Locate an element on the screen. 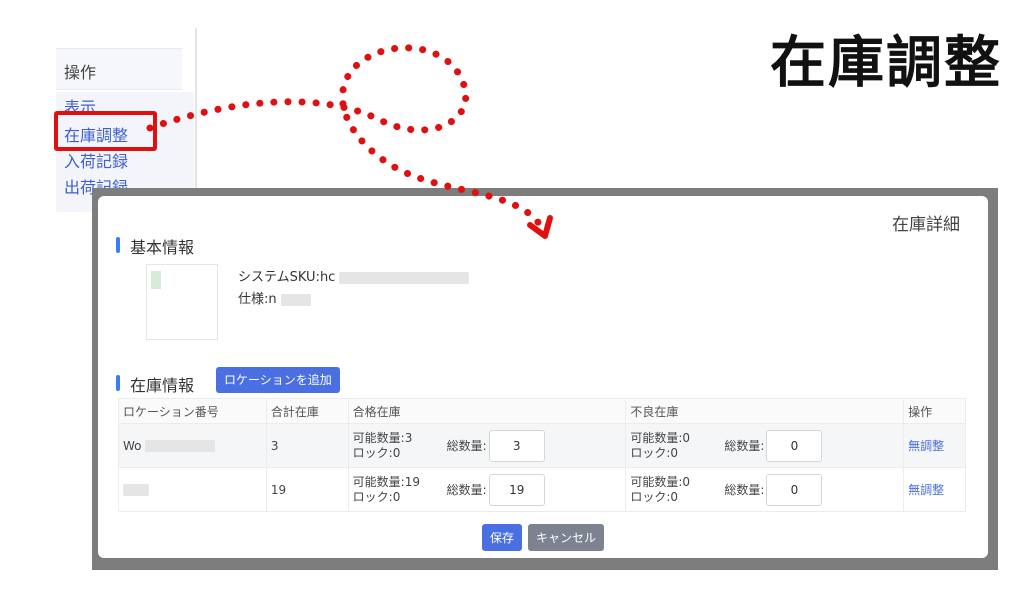 This screenshot has height=600, width=1024. cancel-button: キャンセル is located at coordinates (566, 537).